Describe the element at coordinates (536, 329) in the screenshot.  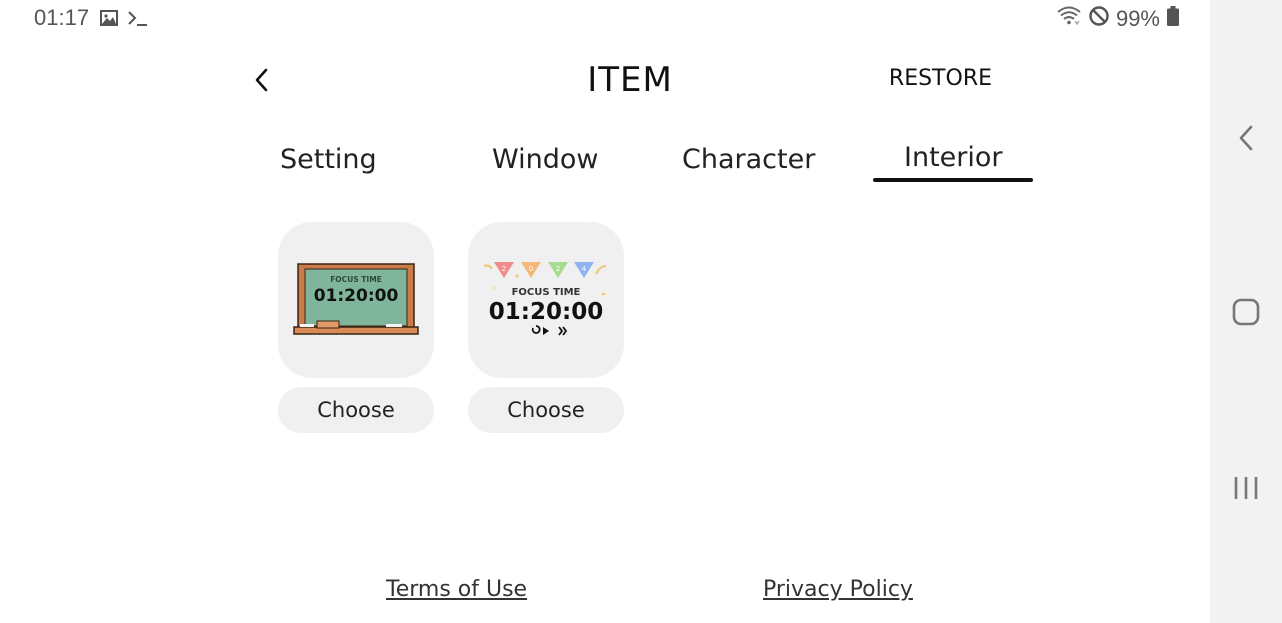
I see `reset-icon` at that location.